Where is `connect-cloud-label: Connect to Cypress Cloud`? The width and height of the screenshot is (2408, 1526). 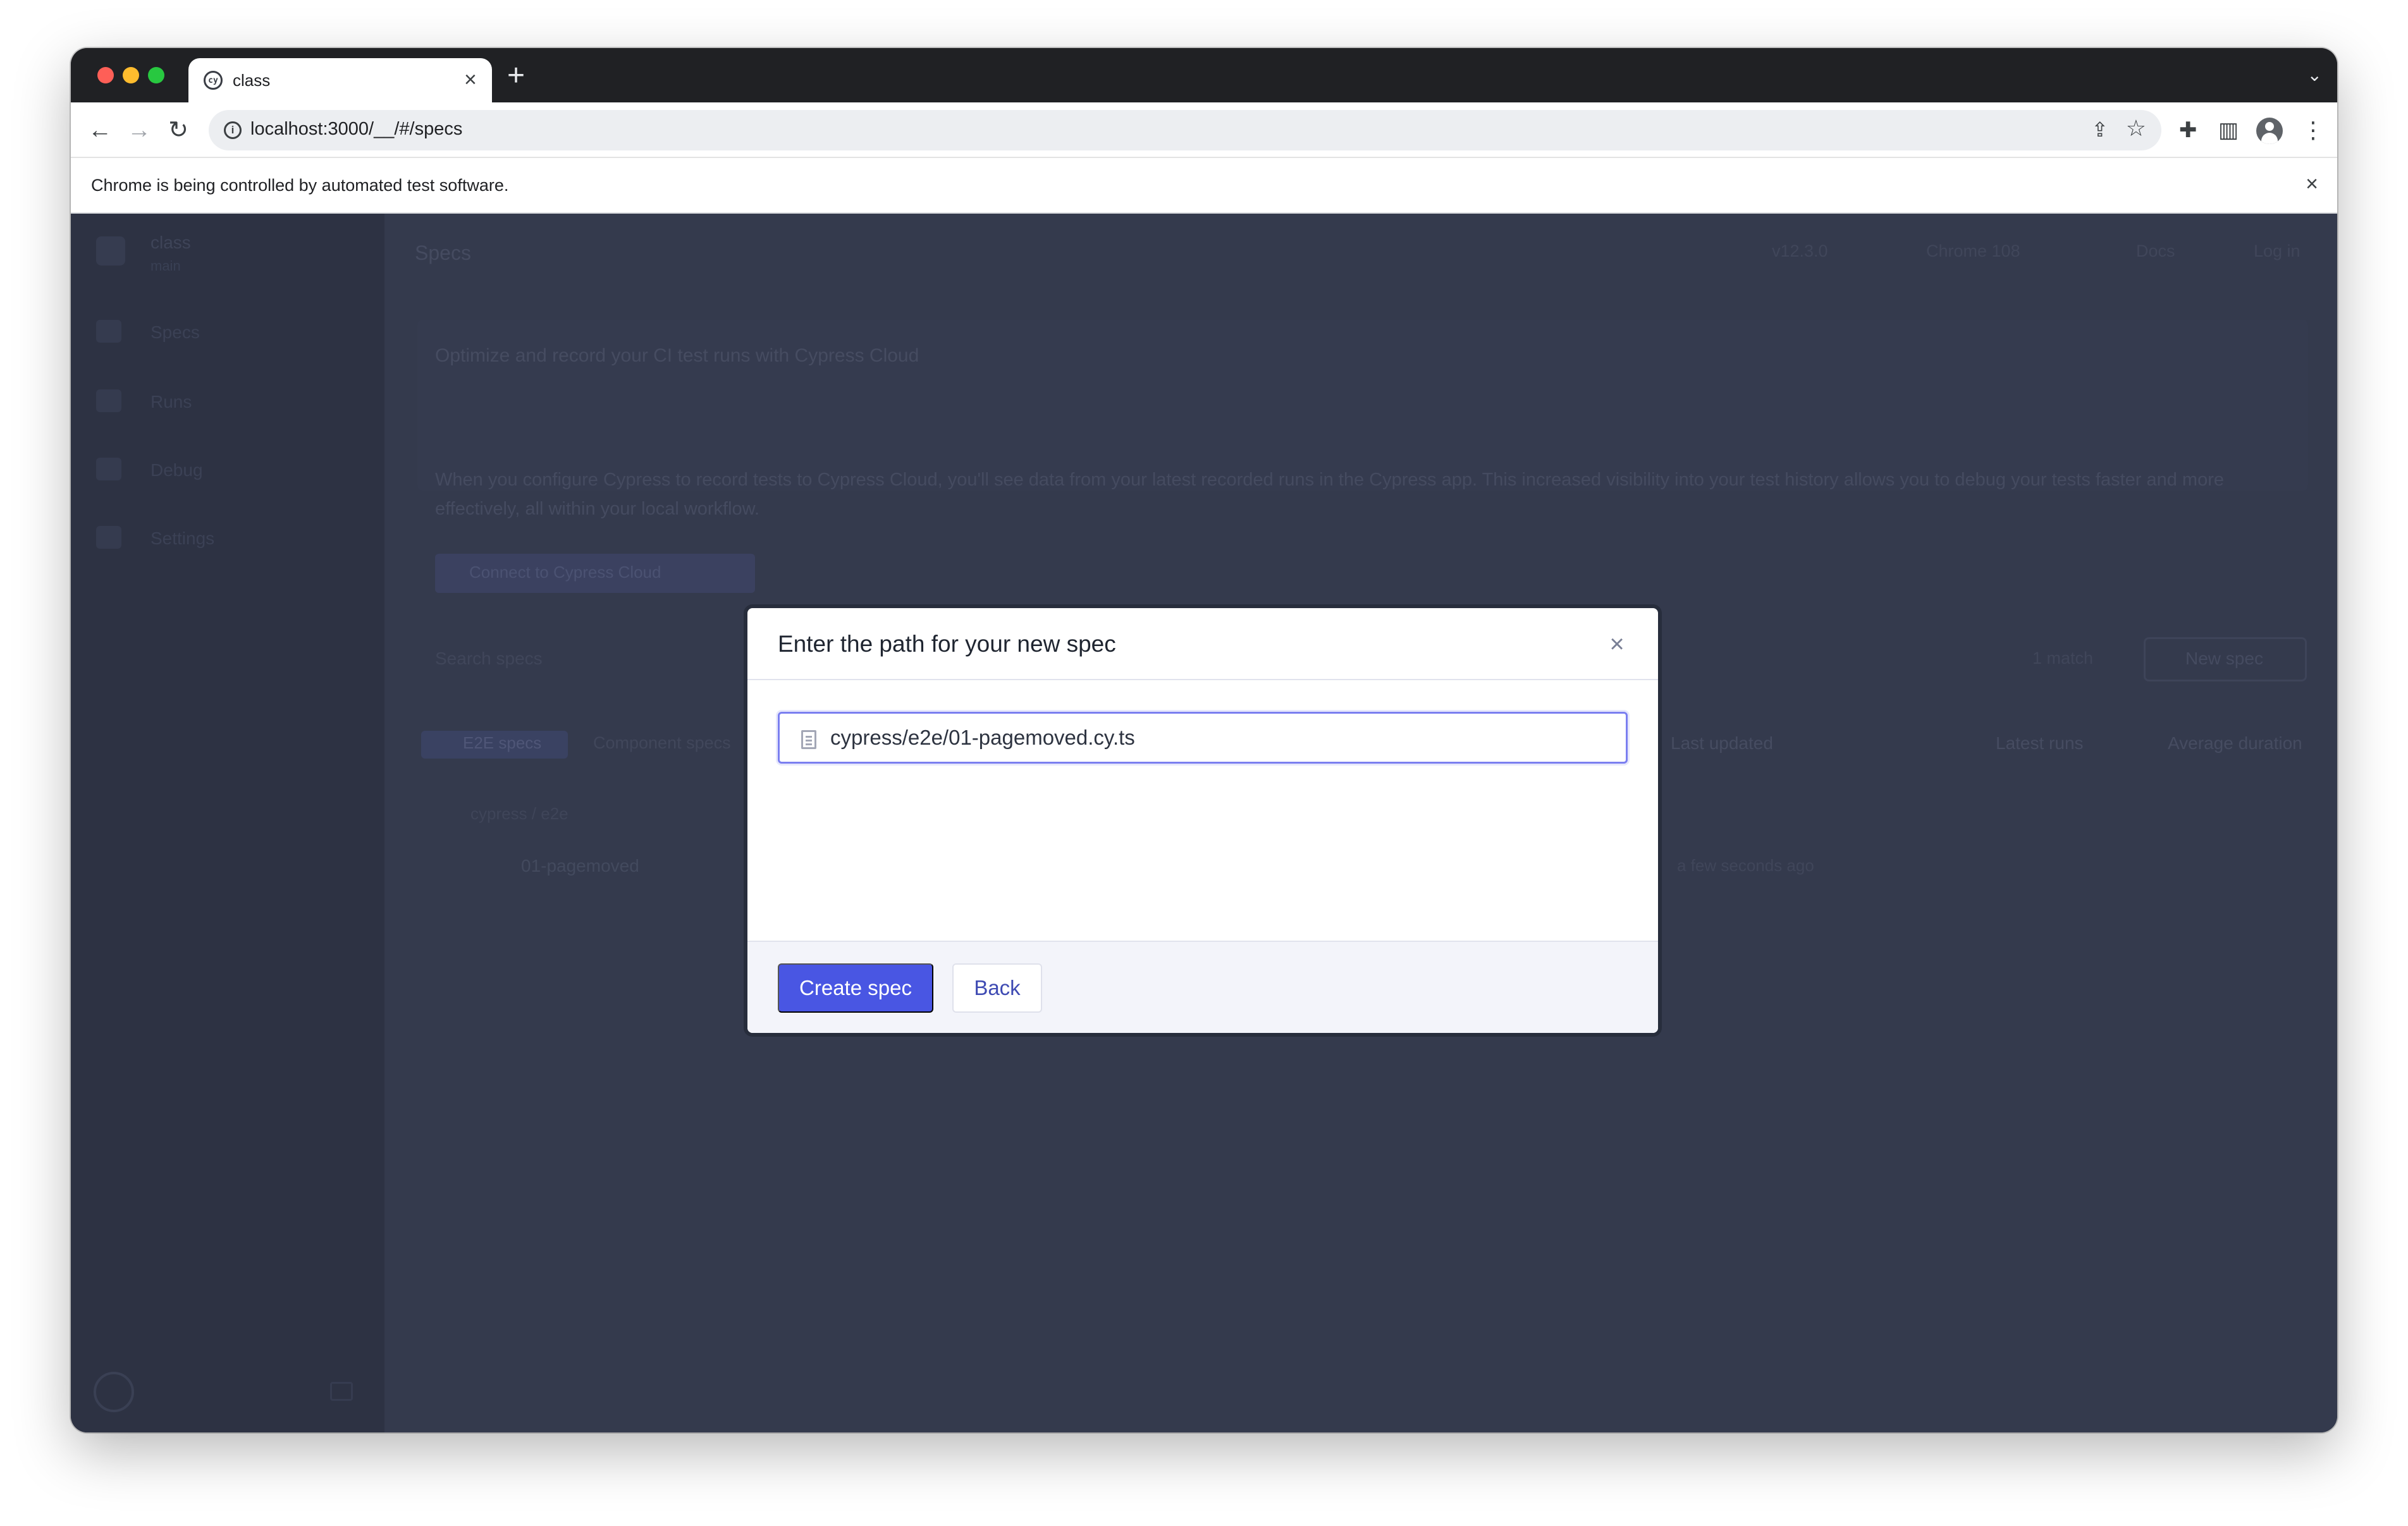
connect-cloud-label: Connect to Cypress Cloud is located at coordinates (565, 572).